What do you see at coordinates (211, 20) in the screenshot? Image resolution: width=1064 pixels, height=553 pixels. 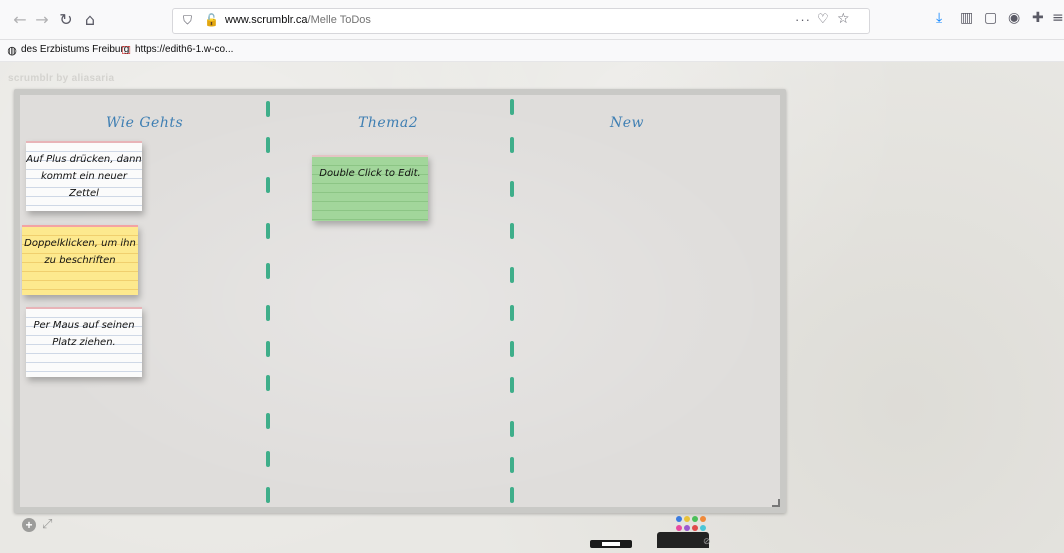 I see `insecure-lock-icon: 🔓` at bounding box center [211, 20].